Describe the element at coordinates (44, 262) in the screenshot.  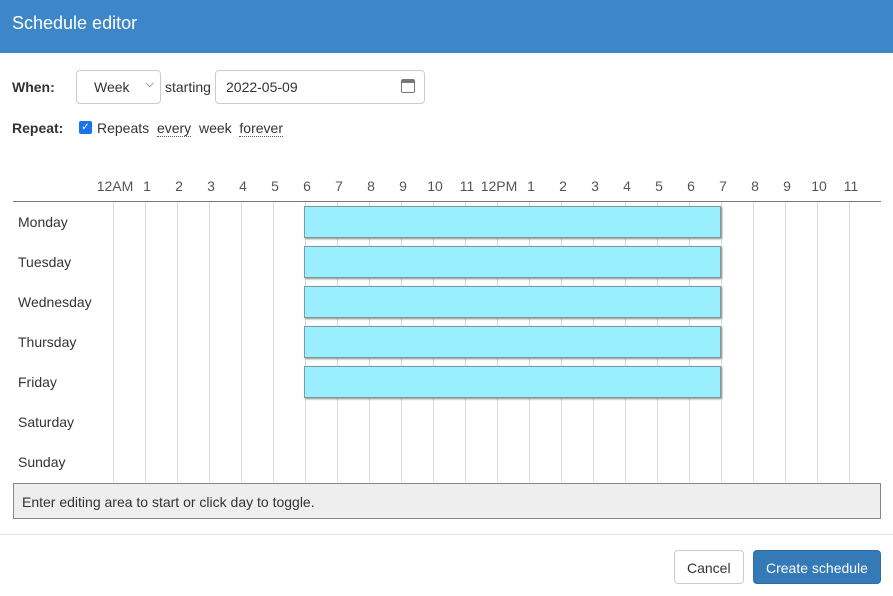
I see `day-label-tuesday: Tuesday` at that location.